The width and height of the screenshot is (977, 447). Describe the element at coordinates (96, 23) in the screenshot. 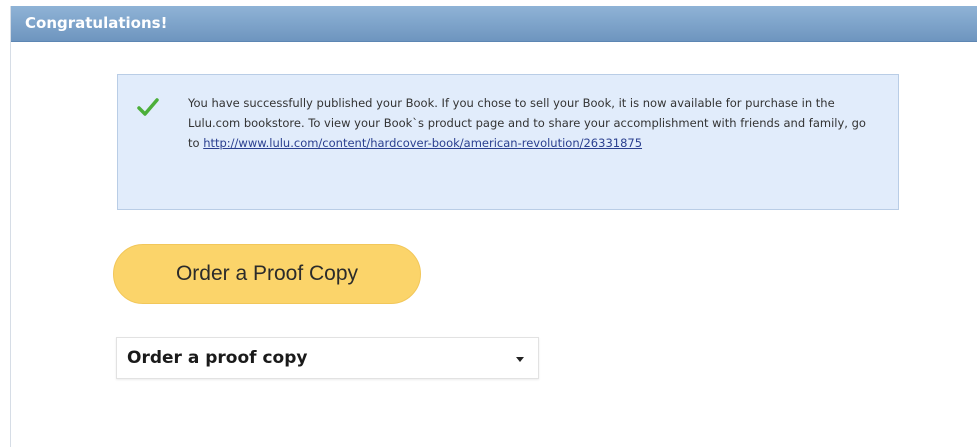

I see `panel-title: Congratulations!` at that location.